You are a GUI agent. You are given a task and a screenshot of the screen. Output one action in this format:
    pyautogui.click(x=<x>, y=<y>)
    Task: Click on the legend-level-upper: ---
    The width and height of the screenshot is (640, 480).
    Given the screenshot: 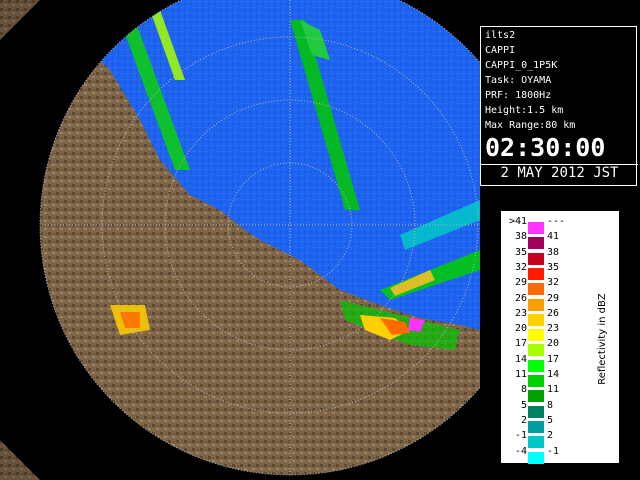 What is the action you would take?
    pyautogui.click(x=556, y=221)
    